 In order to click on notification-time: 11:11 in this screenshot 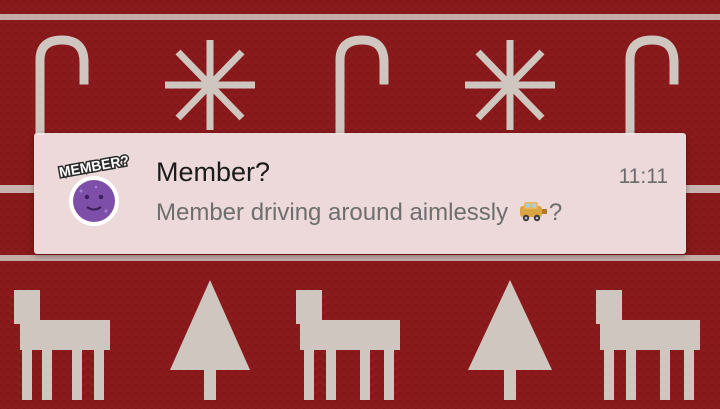, I will do `click(643, 176)`.